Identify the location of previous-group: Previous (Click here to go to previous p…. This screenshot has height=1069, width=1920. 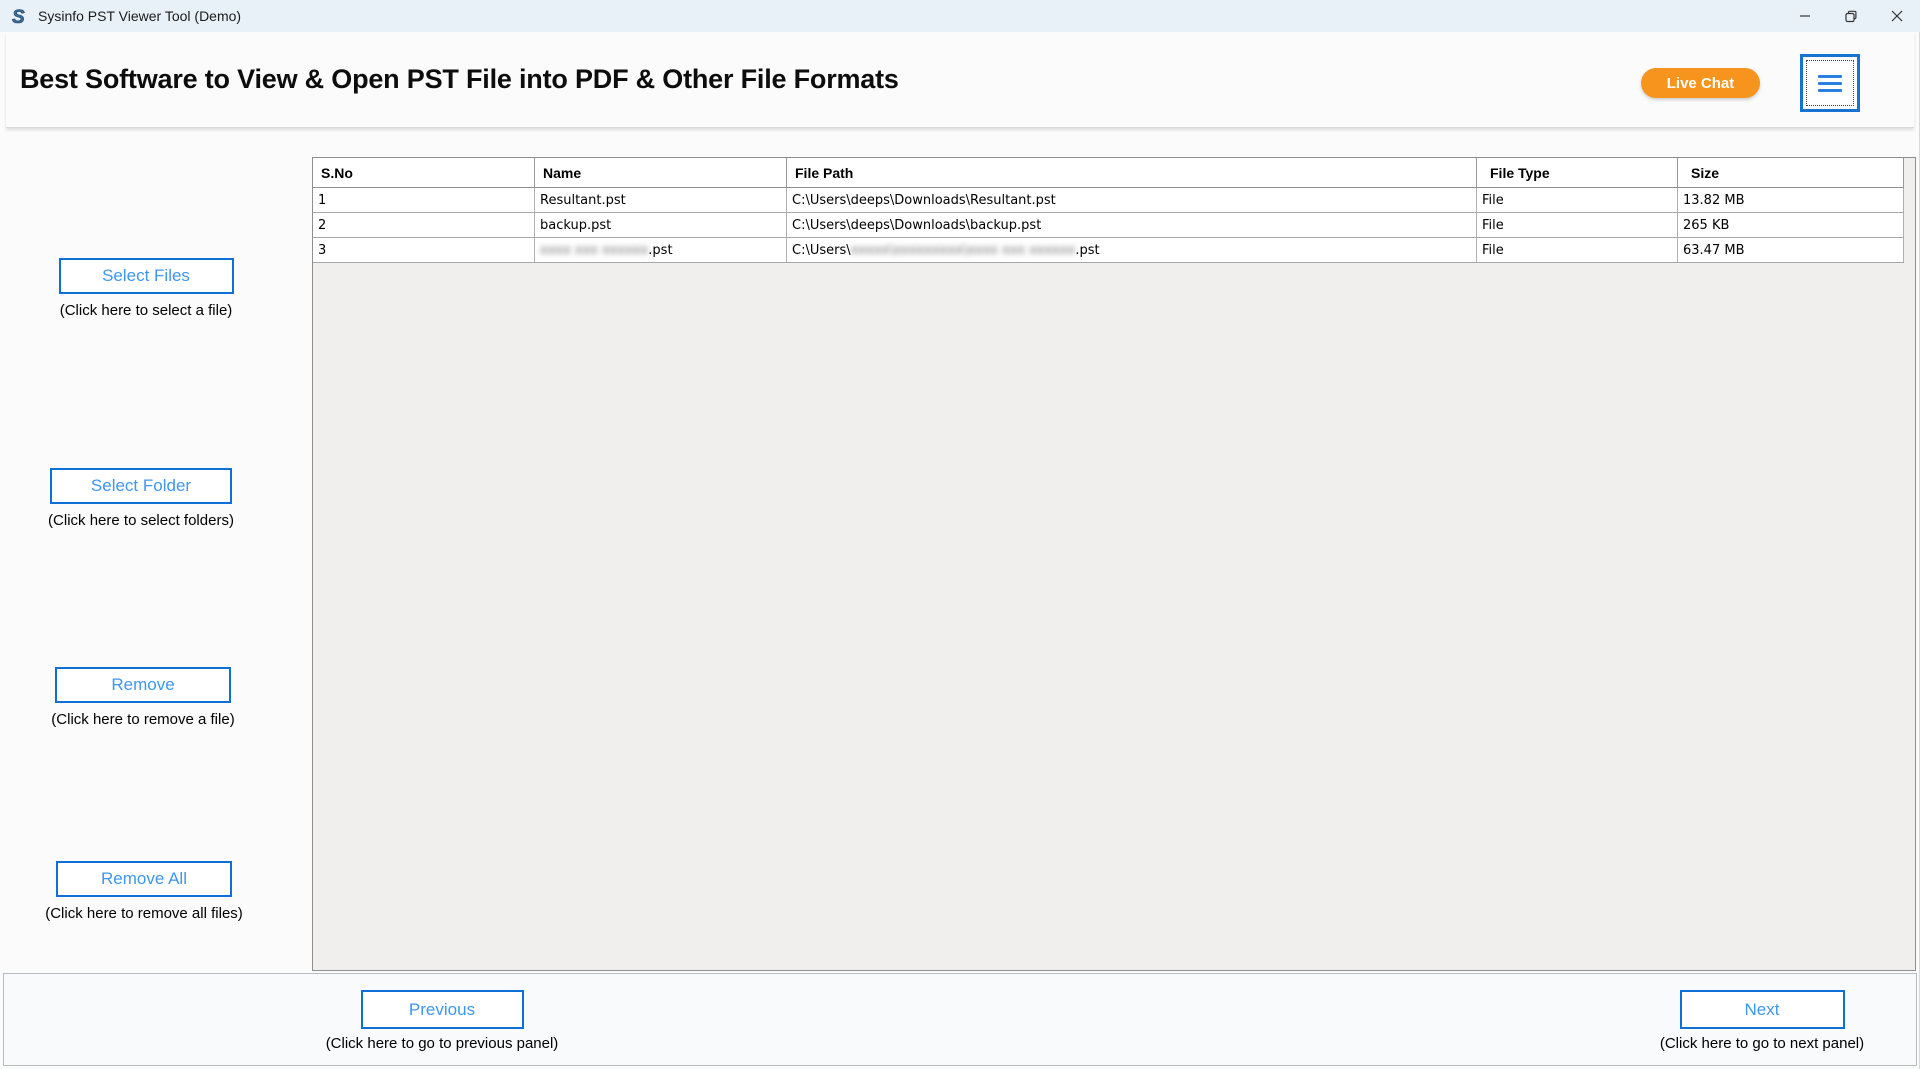
(442, 1021).